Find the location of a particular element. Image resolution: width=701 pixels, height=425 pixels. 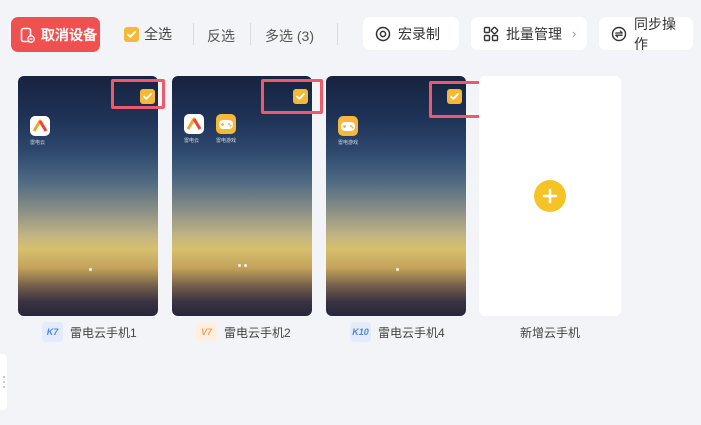

sync-operation-label: 同步操作 is located at coordinates (655, 33).